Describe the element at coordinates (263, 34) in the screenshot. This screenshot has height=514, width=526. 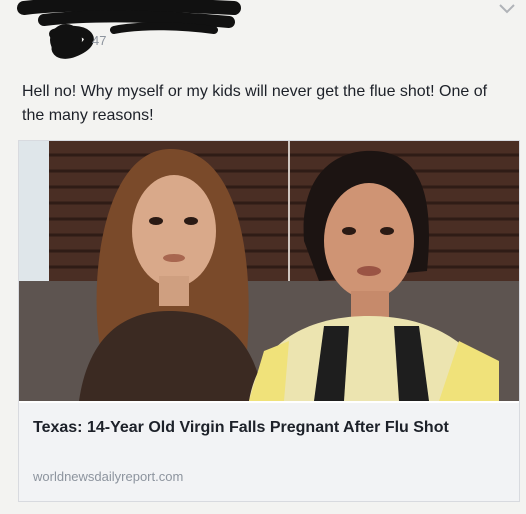
I see `post-header: 47` at that location.